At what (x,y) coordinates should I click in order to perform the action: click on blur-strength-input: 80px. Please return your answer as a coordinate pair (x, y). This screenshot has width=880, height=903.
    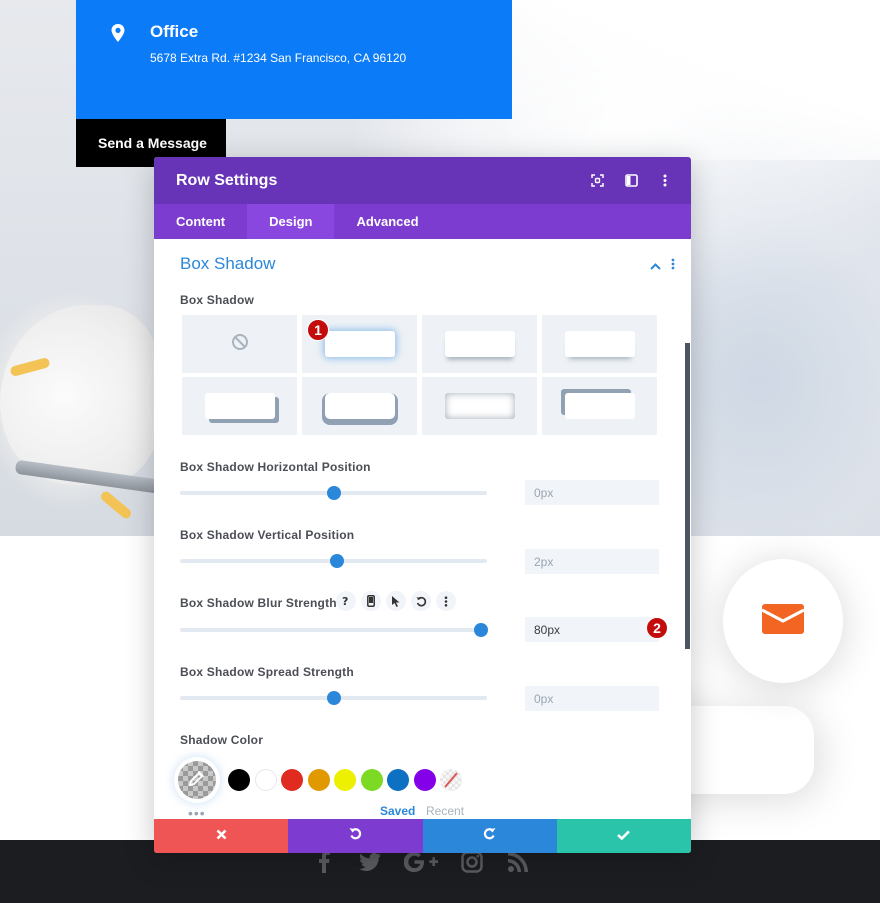
    Looking at the image, I should click on (592, 629).